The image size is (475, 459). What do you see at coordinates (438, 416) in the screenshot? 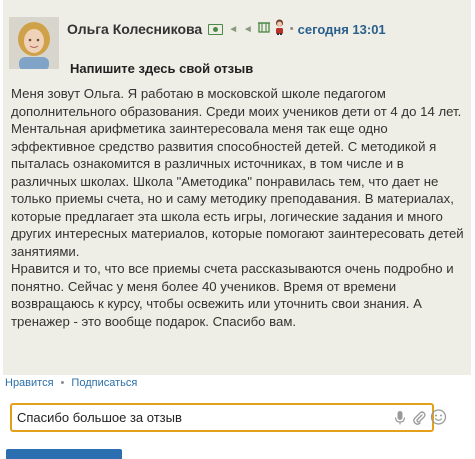
I see `smiley-icon` at bounding box center [438, 416].